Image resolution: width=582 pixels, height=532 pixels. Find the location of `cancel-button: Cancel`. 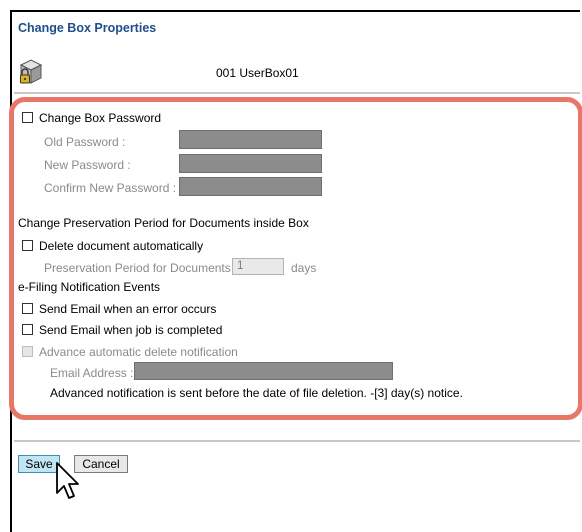

cancel-button: Cancel is located at coordinates (101, 464).